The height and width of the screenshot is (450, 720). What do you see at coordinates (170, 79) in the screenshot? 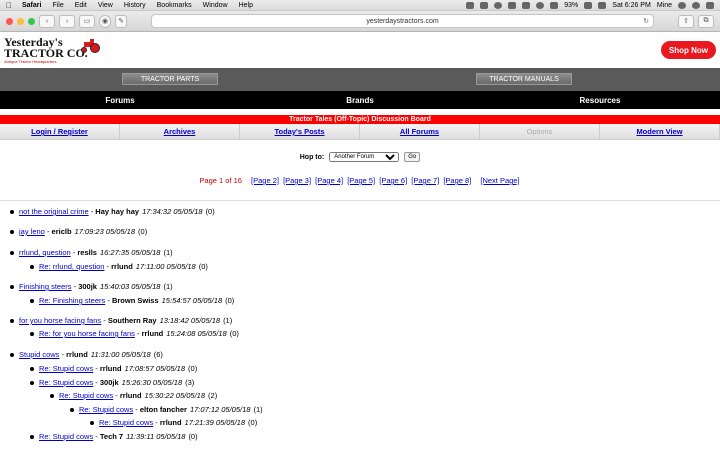
I see `tractor-parts-tab: TRACTOR PARTS` at bounding box center [170, 79].